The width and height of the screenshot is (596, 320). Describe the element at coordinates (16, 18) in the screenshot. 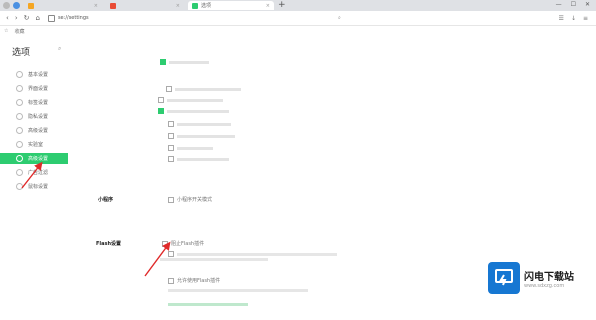

I see `forward-icon: ›` at that location.